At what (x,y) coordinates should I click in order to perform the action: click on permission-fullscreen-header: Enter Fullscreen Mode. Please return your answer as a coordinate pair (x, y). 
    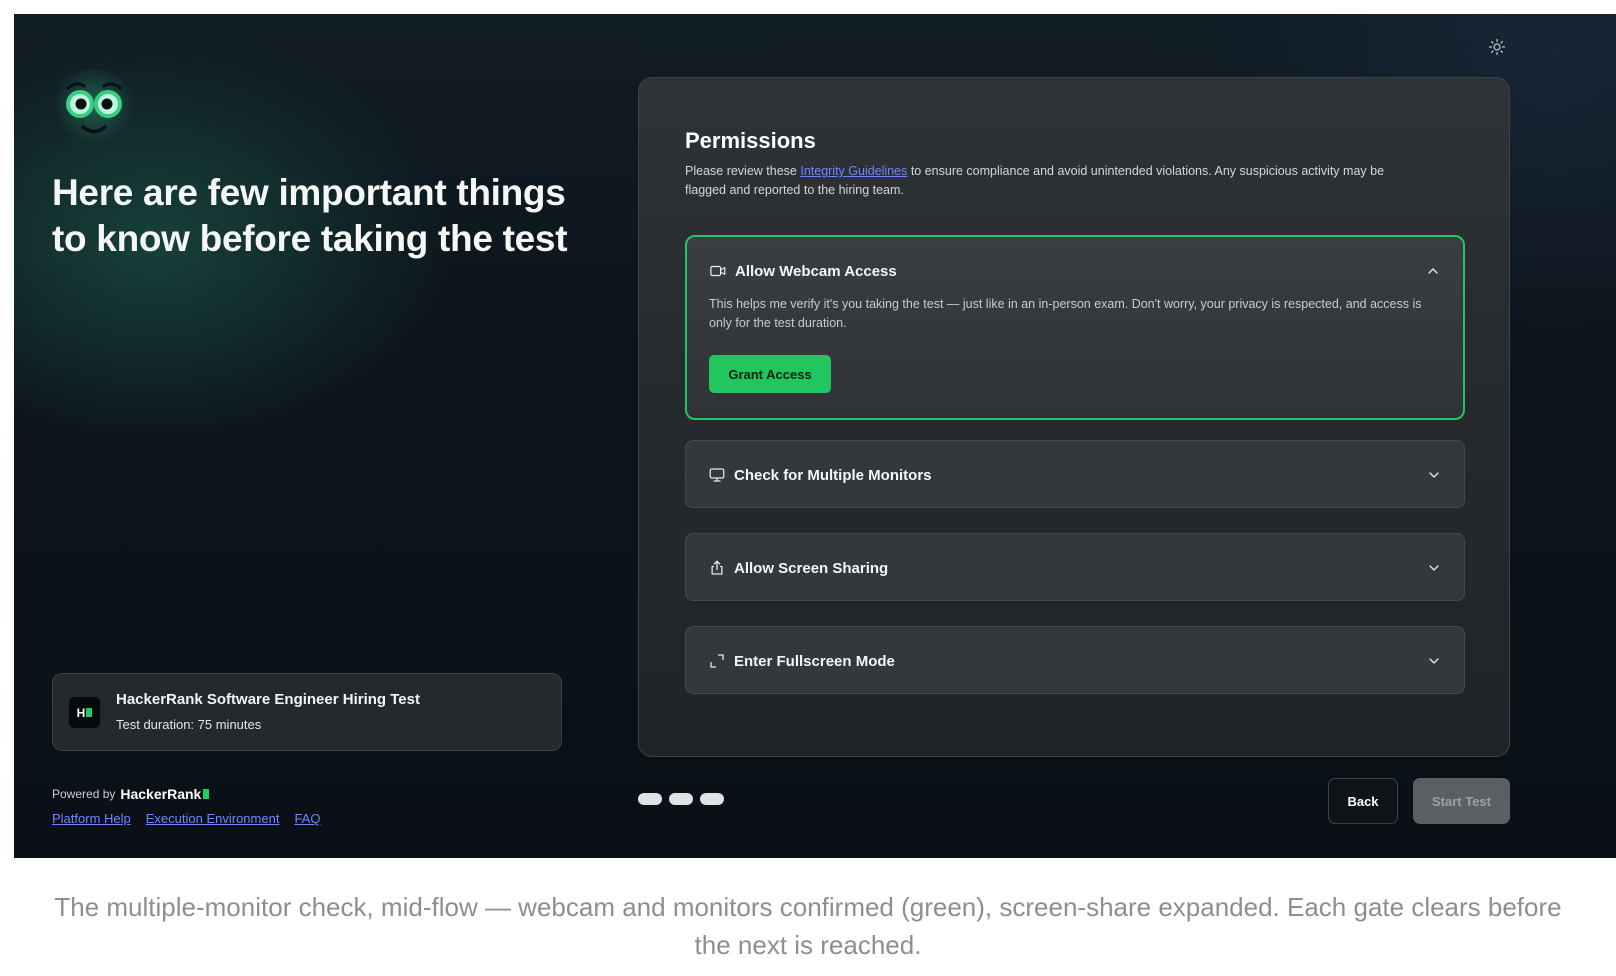
    Looking at the image, I should click on (1075, 661).